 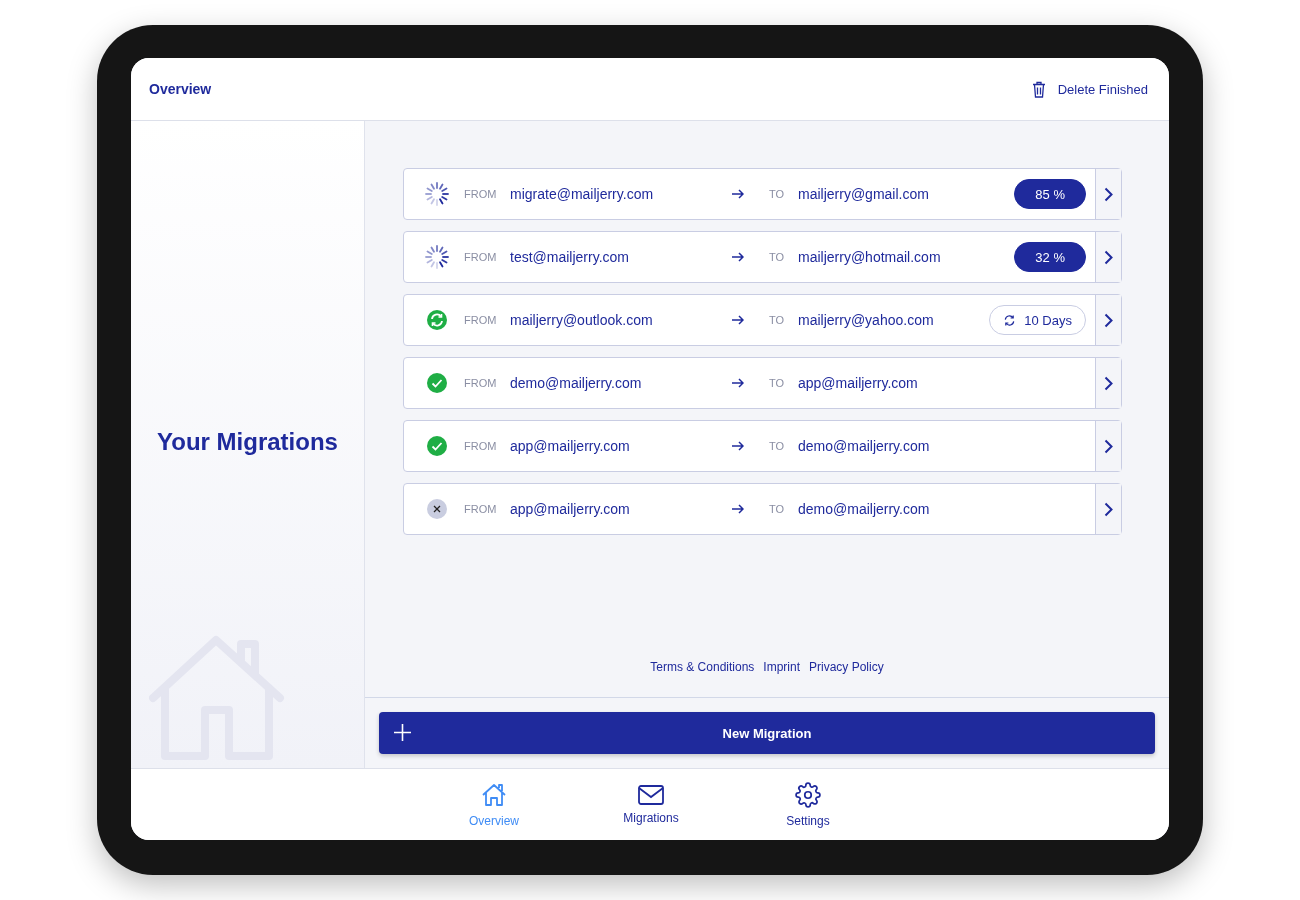 I want to click on to-email: mailjerry@hotmail.com, so click(x=870, y=257).